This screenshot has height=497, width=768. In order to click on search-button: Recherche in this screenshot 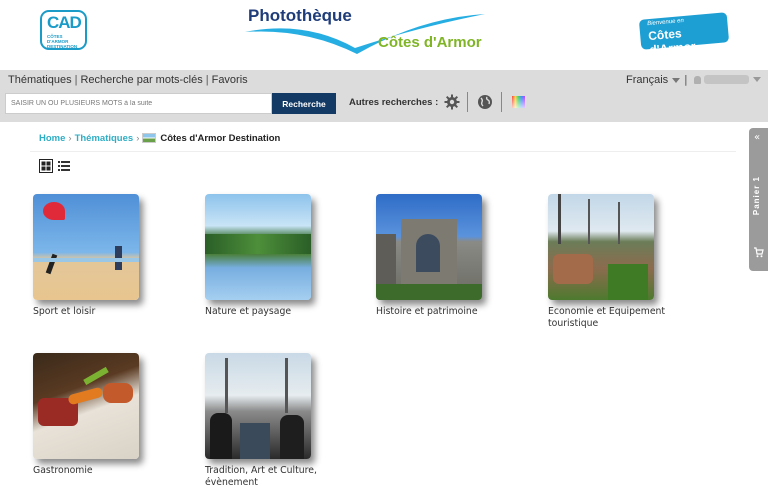, I will do `click(304, 103)`.